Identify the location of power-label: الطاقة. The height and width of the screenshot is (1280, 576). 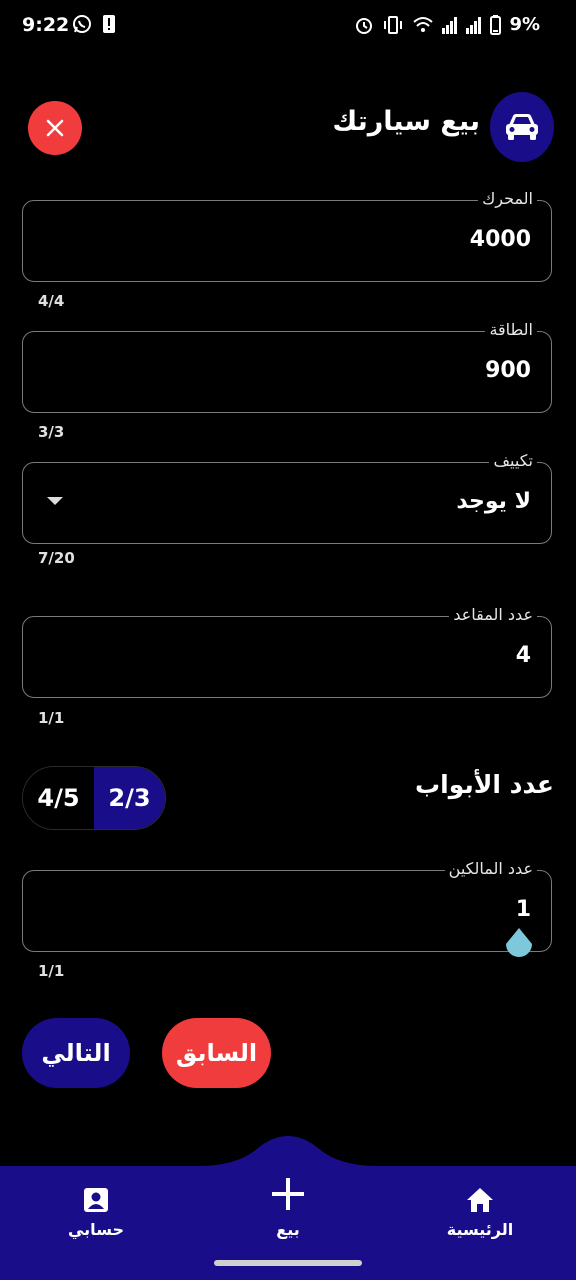
(511, 330).